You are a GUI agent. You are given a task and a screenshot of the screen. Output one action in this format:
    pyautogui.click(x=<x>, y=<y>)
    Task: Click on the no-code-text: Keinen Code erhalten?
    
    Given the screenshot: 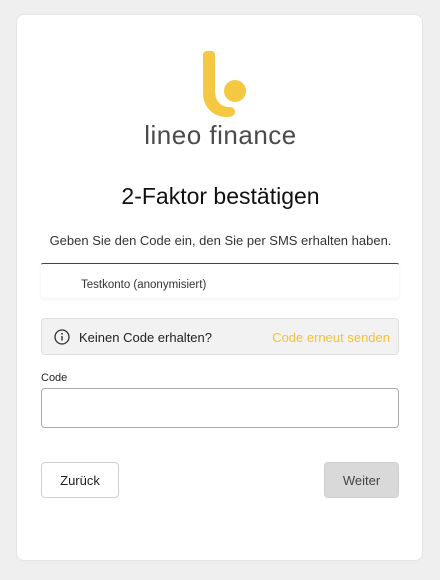 What is the action you would take?
    pyautogui.click(x=145, y=337)
    